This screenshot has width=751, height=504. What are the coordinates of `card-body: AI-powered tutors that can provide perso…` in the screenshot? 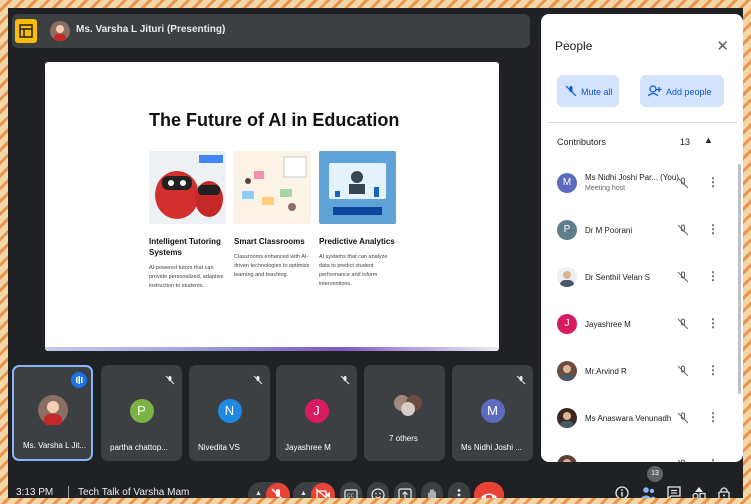 It's located at (186, 277).